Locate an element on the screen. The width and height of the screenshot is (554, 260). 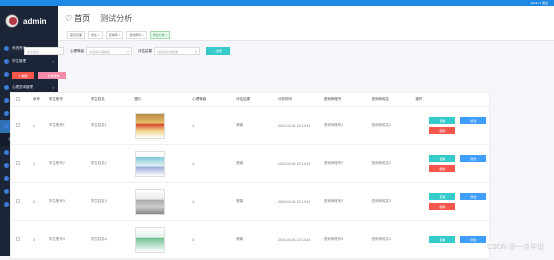
tab-counselors: 咨询师 × is located at coordinates (114, 35).